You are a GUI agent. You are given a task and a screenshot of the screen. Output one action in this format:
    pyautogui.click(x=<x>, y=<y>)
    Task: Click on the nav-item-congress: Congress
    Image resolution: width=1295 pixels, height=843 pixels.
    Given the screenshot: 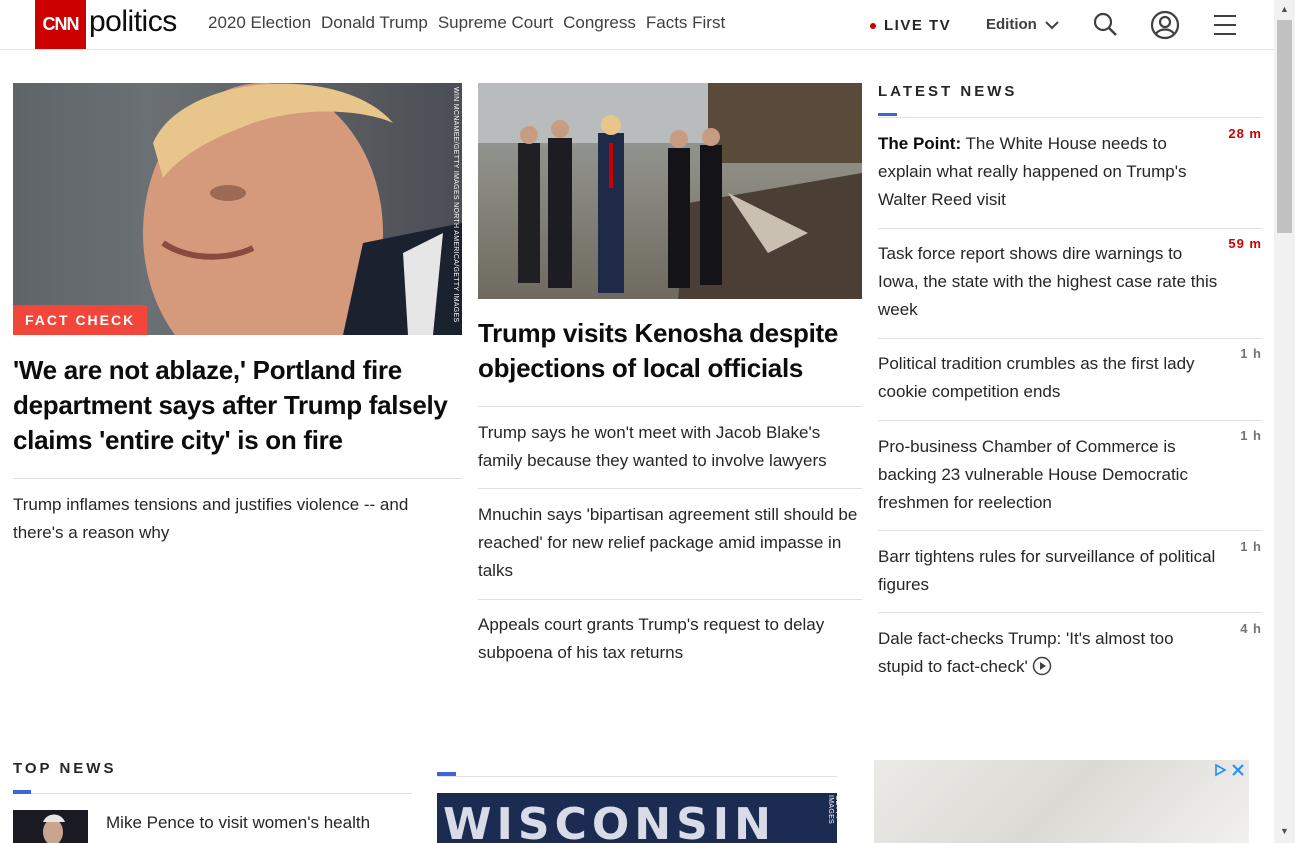 What is the action you would take?
    pyautogui.click(x=599, y=23)
    